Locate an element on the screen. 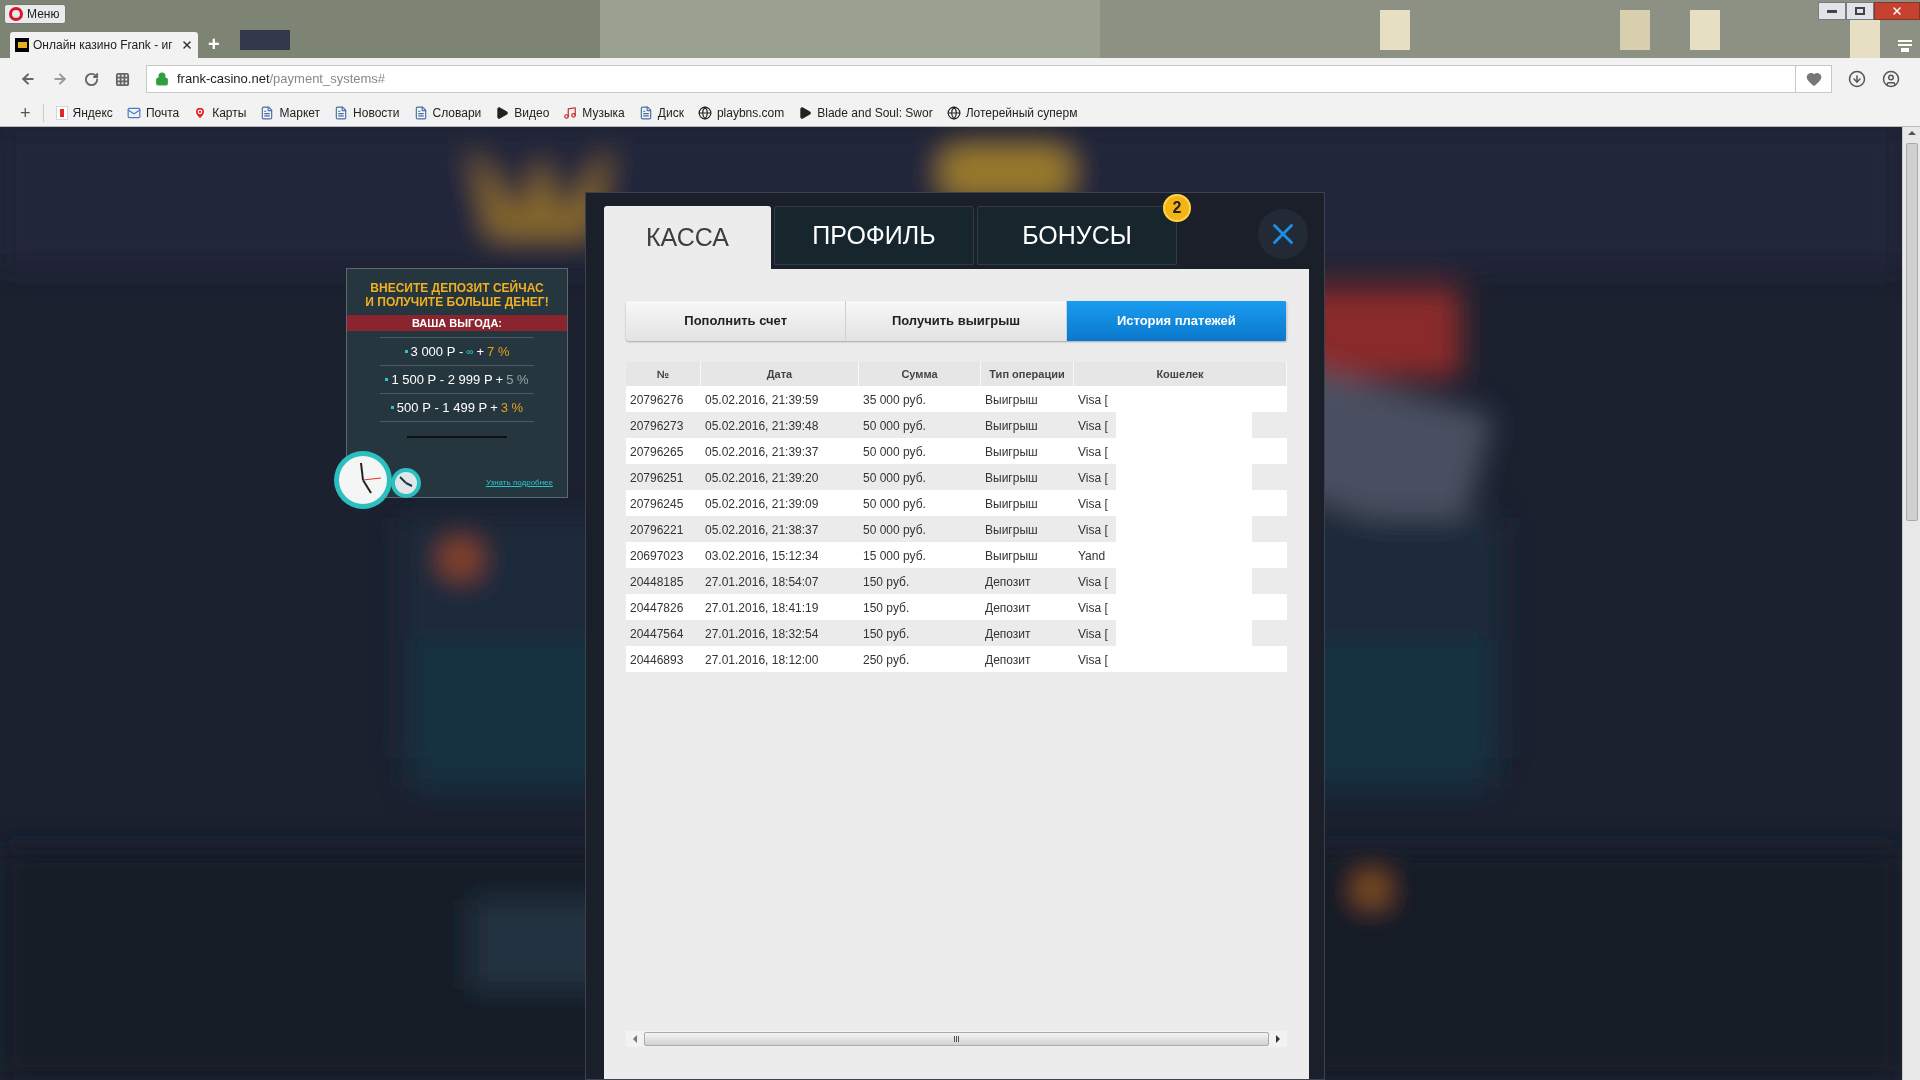 The width and height of the screenshot is (1920, 1080). envelope-icon is located at coordinates (133, 113).